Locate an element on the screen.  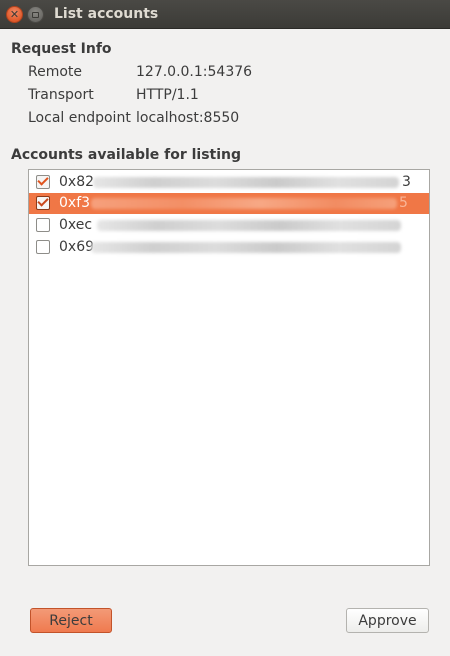
account-row-4: 0x69 is located at coordinates (229, 247).